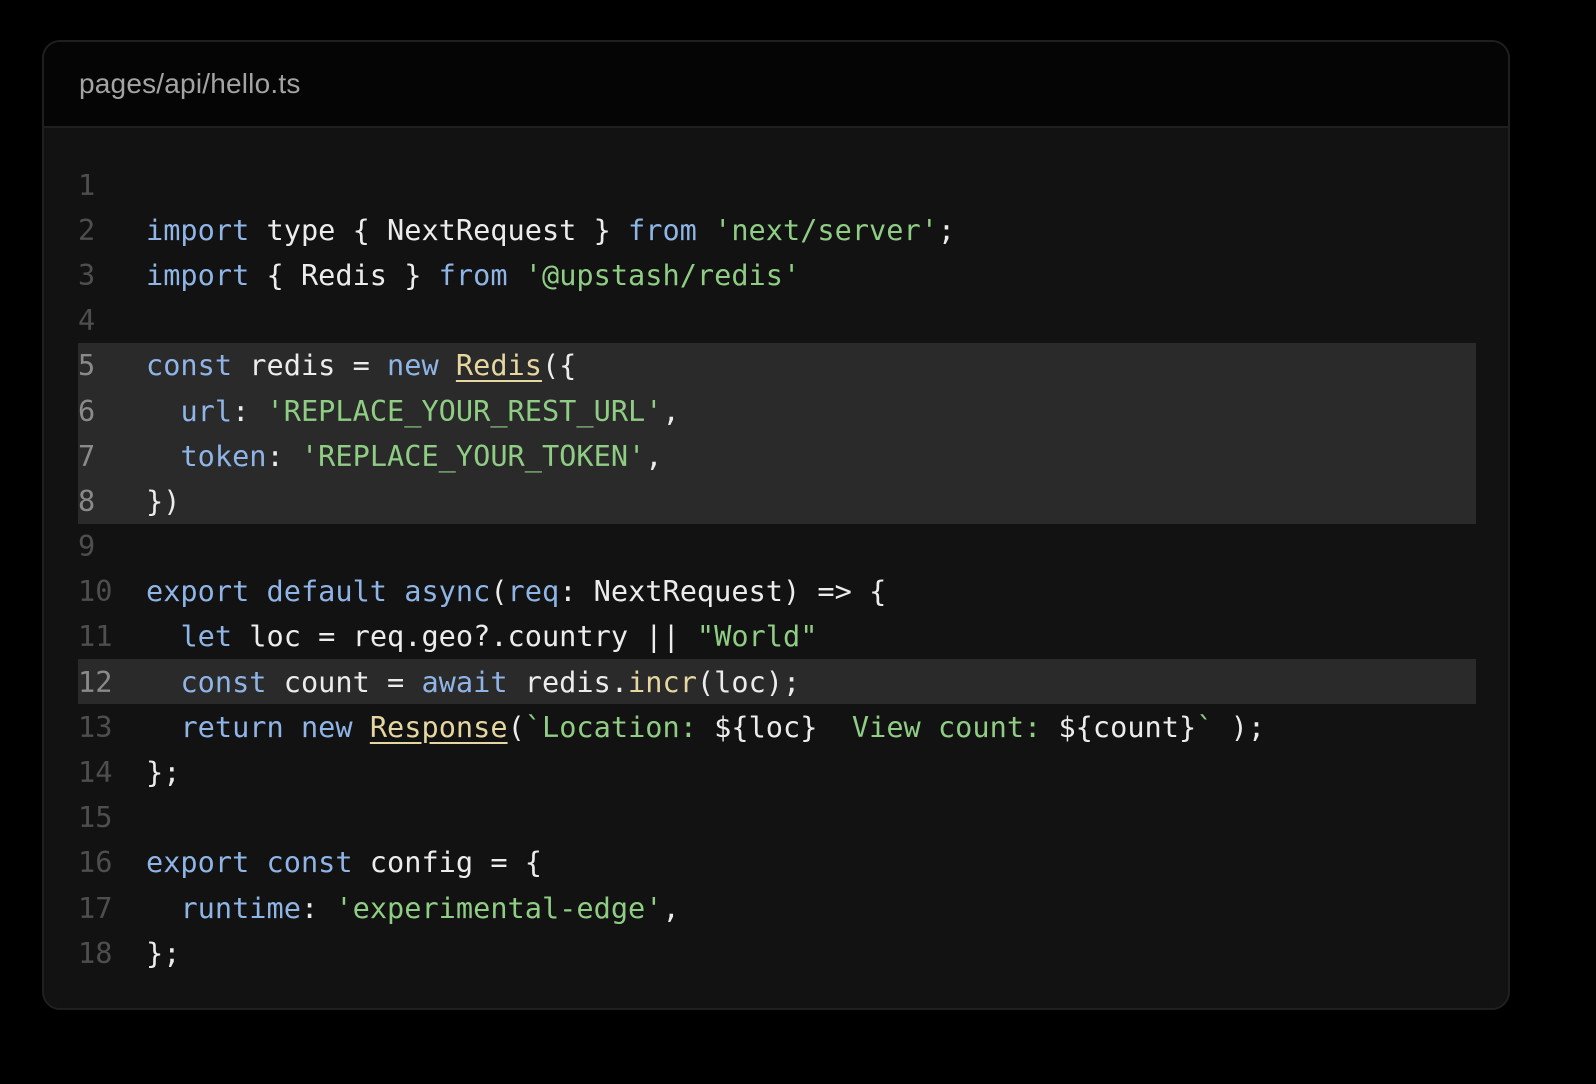 The width and height of the screenshot is (1596, 1084). Describe the element at coordinates (198, 862) in the screenshot. I see `code-token: export` at that location.